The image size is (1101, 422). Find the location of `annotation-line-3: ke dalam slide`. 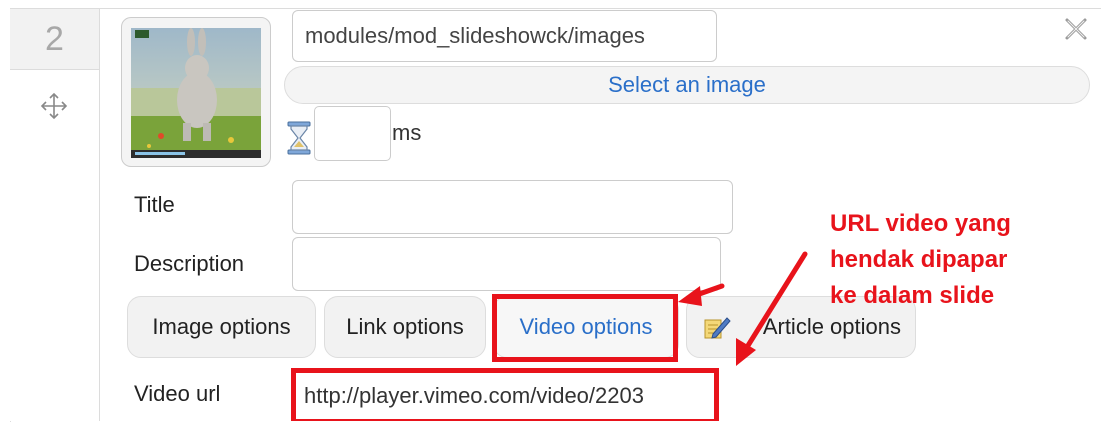

annotation-line-3: ke dalam slide is located at coordinates (912, 295).